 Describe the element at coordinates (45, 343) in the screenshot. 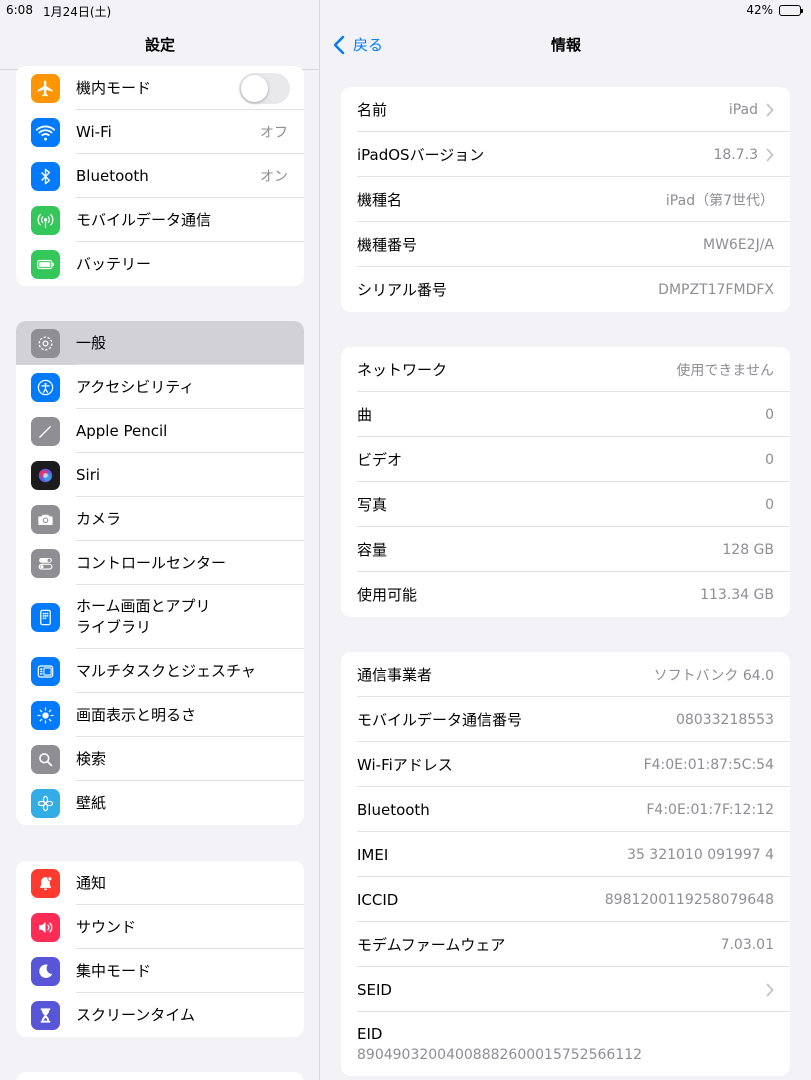

I see `gear-icon` at that location.